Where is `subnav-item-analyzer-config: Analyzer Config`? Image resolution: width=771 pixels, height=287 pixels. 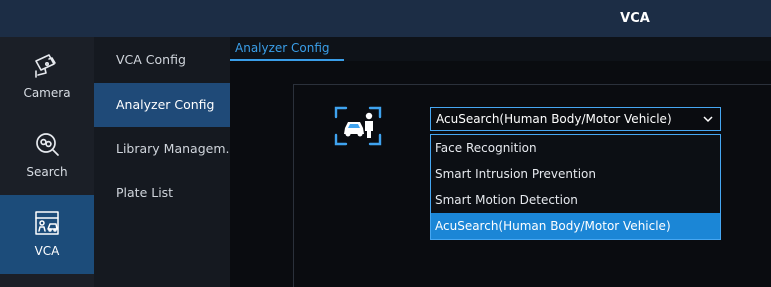 subnav-item-analyzer-config: Analyzer Config is located at coordinates (162, 105).